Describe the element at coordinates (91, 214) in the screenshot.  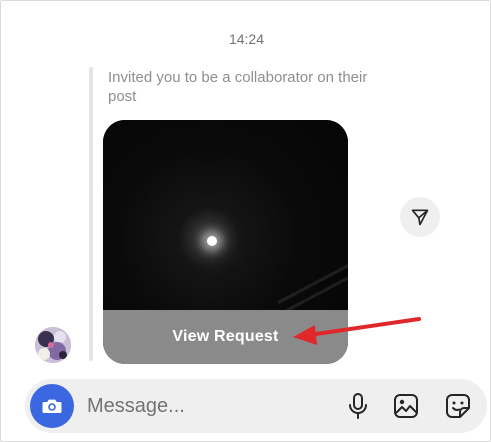
I see `reply-indicator-bar` at that location.